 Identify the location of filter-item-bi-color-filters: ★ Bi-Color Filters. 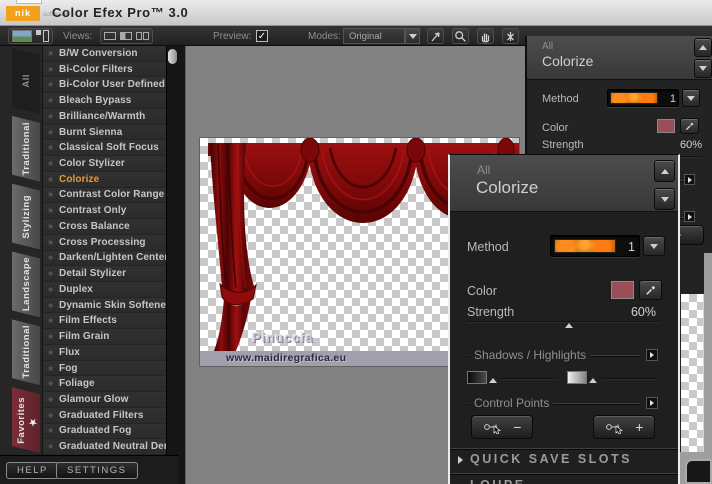
(104, 69).